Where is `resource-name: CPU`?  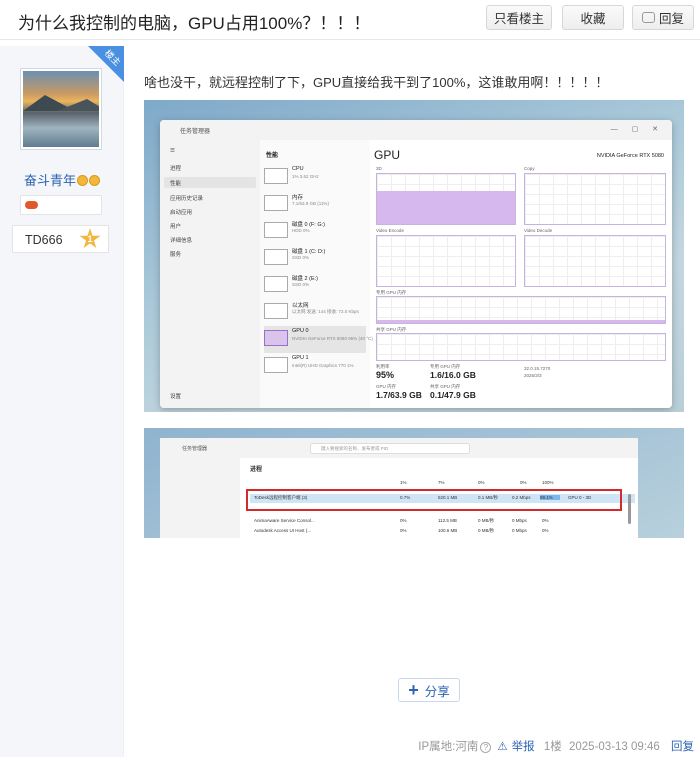 resource-name: CPU is located at coordinates (298, 169).